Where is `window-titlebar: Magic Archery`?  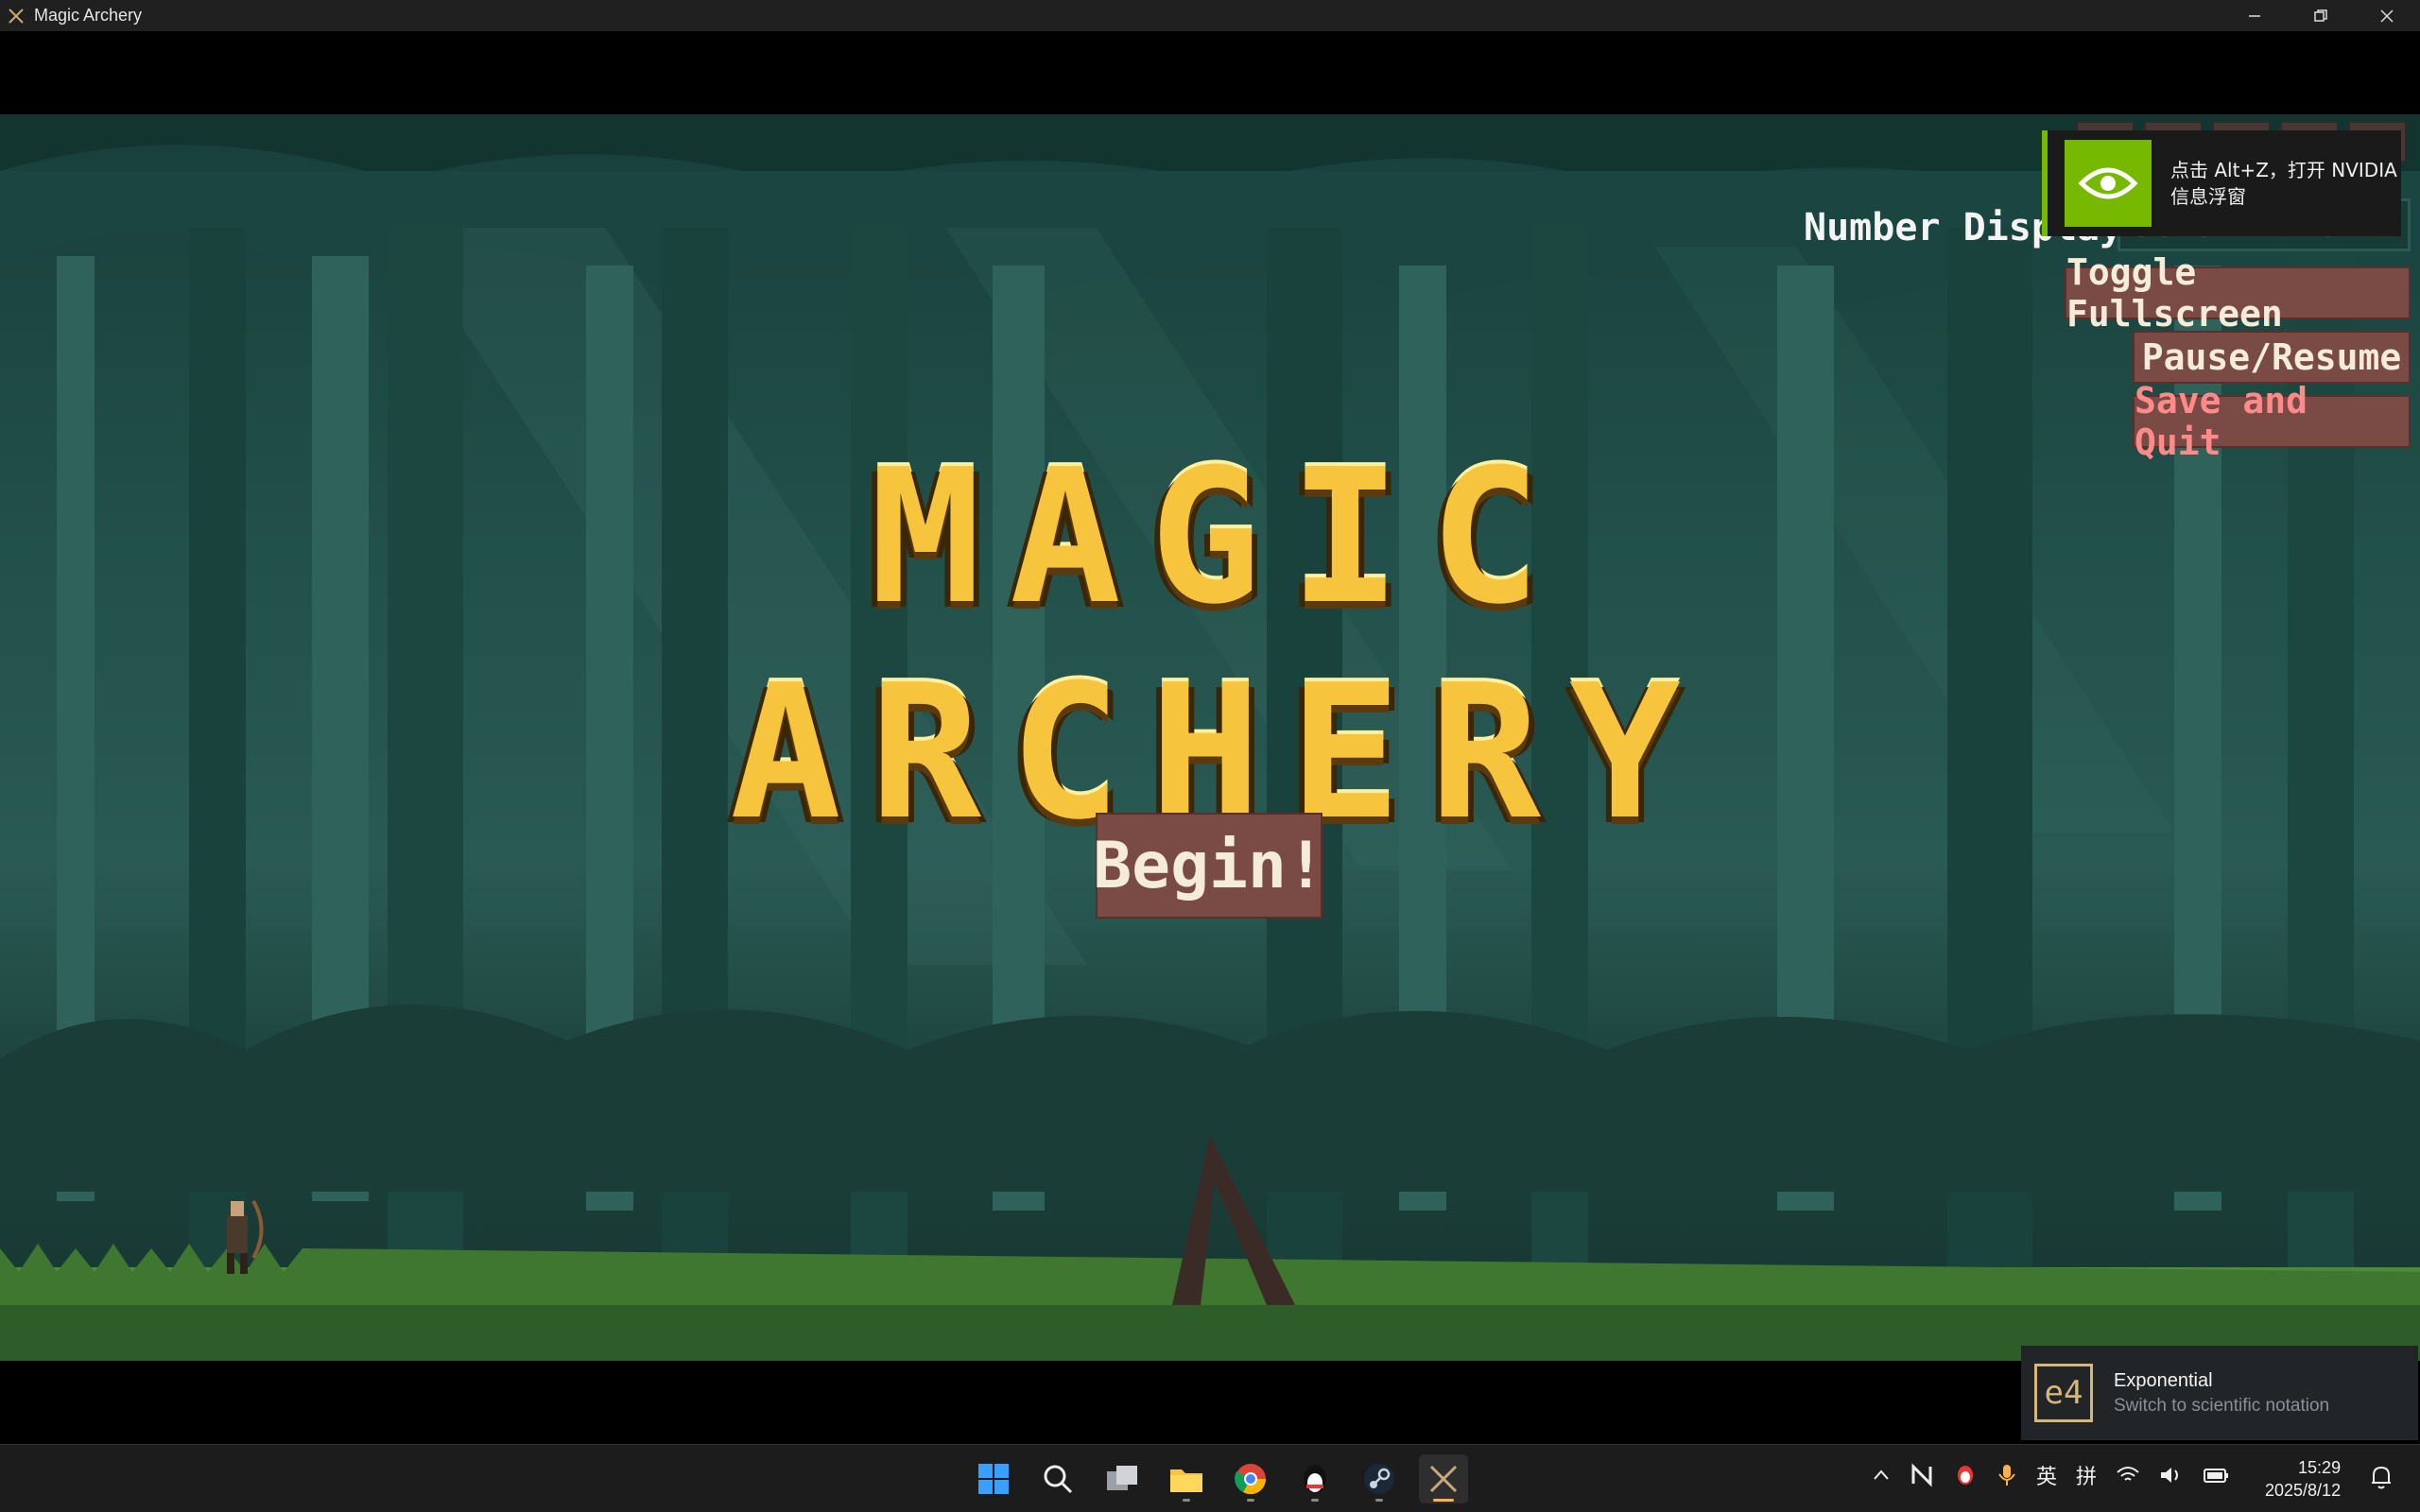
window-titlebar: Magic Archery is located at coordinates (1210, 15).